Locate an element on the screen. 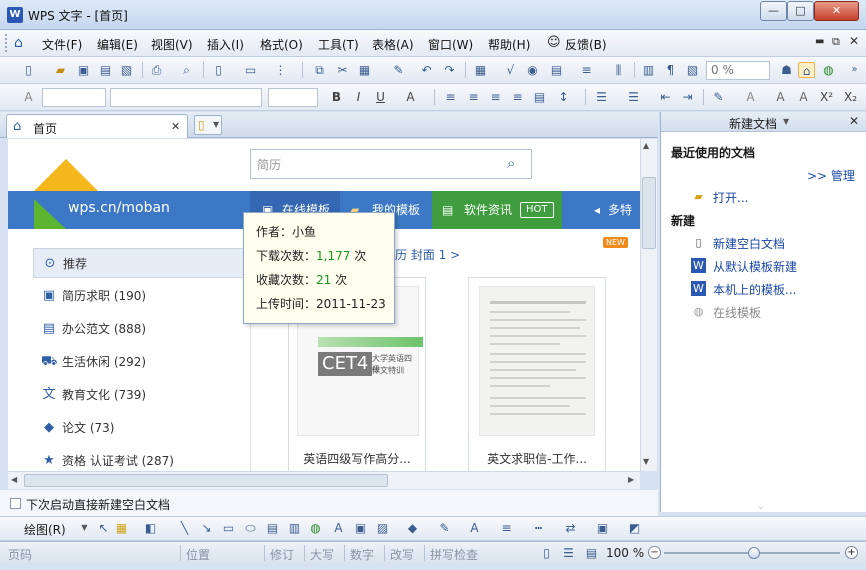 This screenshot has height=570, width=866. decrease-indent-icon: ⇤ is located at coordinates (665, 97).